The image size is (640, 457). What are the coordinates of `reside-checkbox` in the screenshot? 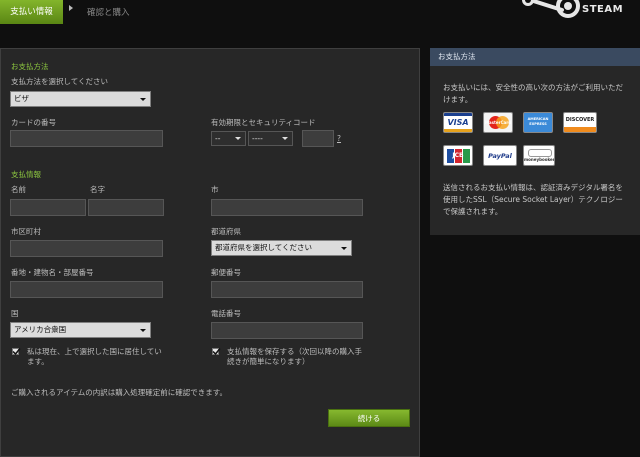 It's located at (16, 352).